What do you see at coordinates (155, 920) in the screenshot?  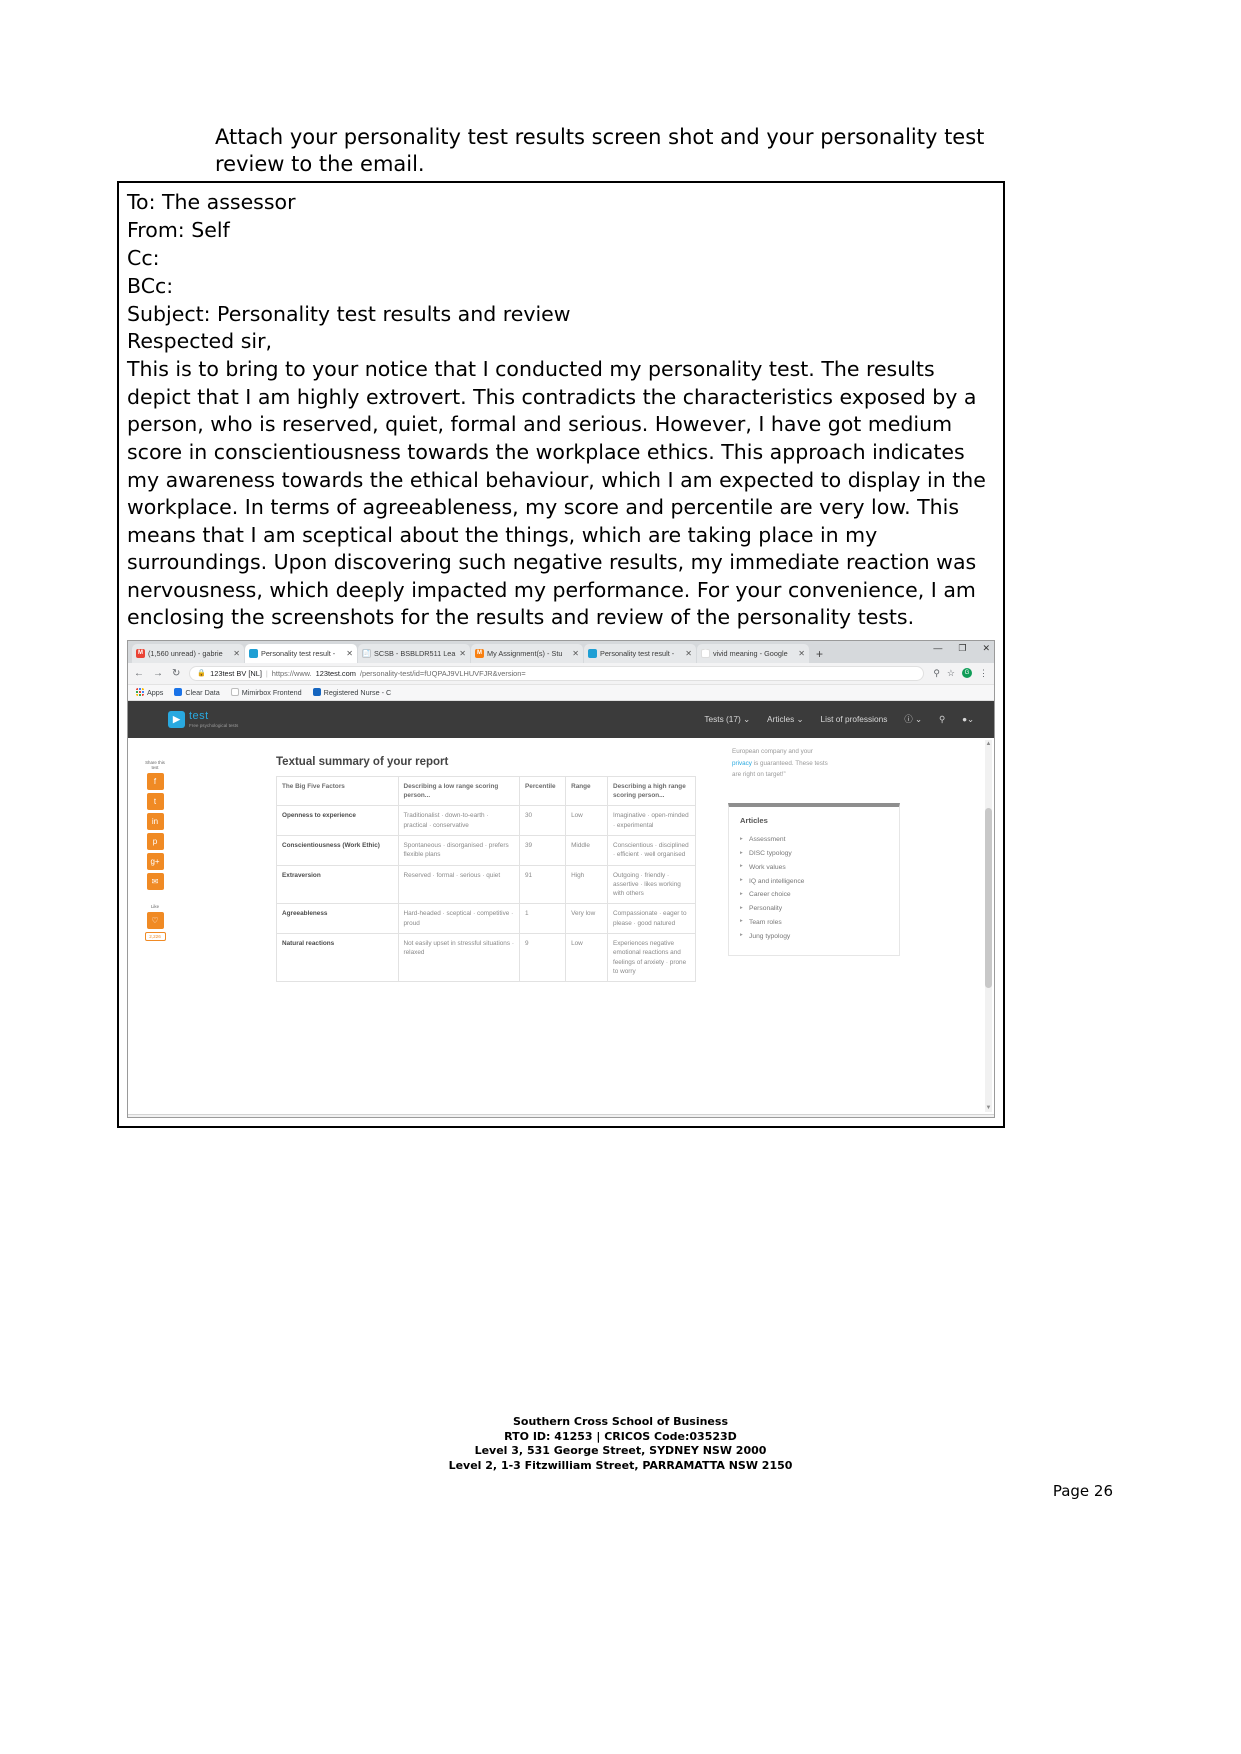 I see `like-icon: ♡` at bounding box center [155, 920].